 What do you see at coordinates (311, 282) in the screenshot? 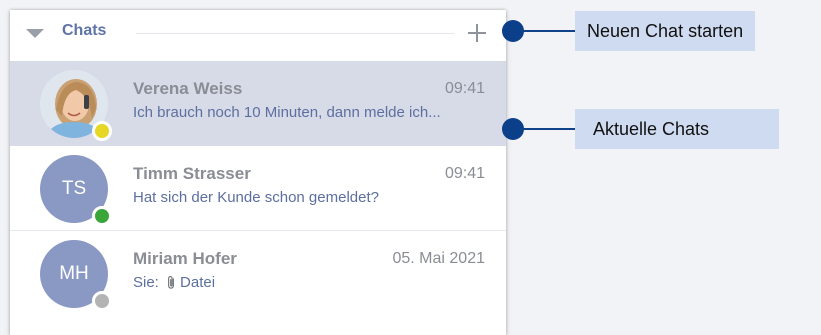
I see `chat-preview: Sie: Datei` at bounding box center [311, 282].